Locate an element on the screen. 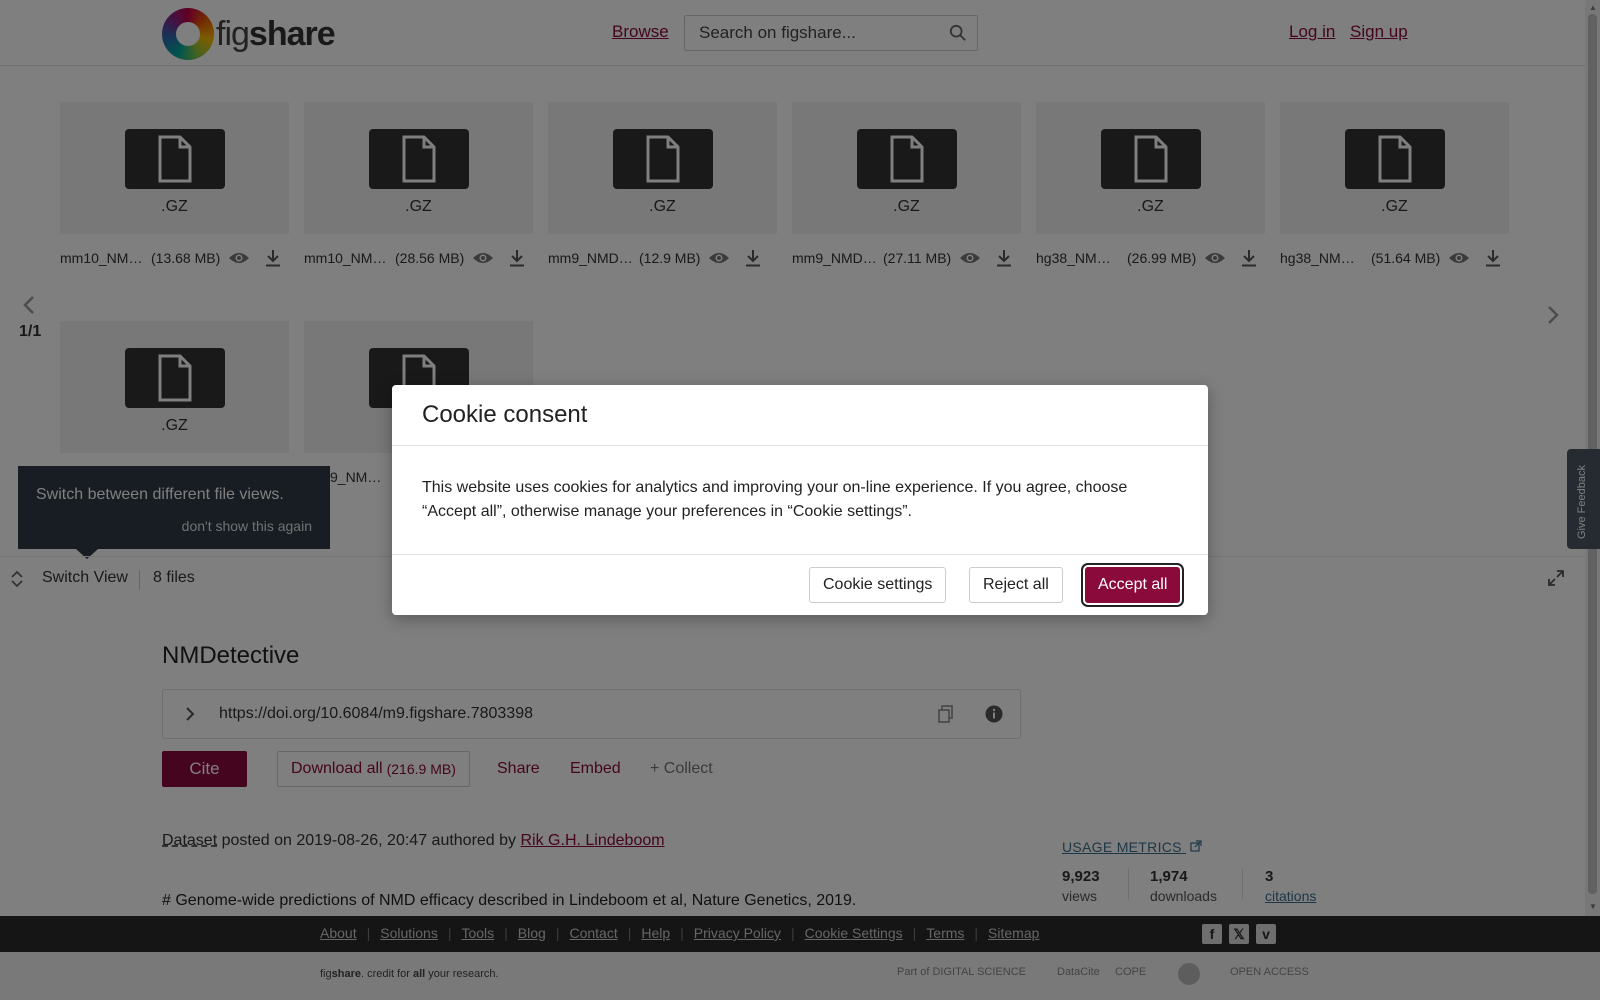 This screenshot has height=1000, width=1600. accept-all-button: Accept all is located at coordinates (1133, 585).